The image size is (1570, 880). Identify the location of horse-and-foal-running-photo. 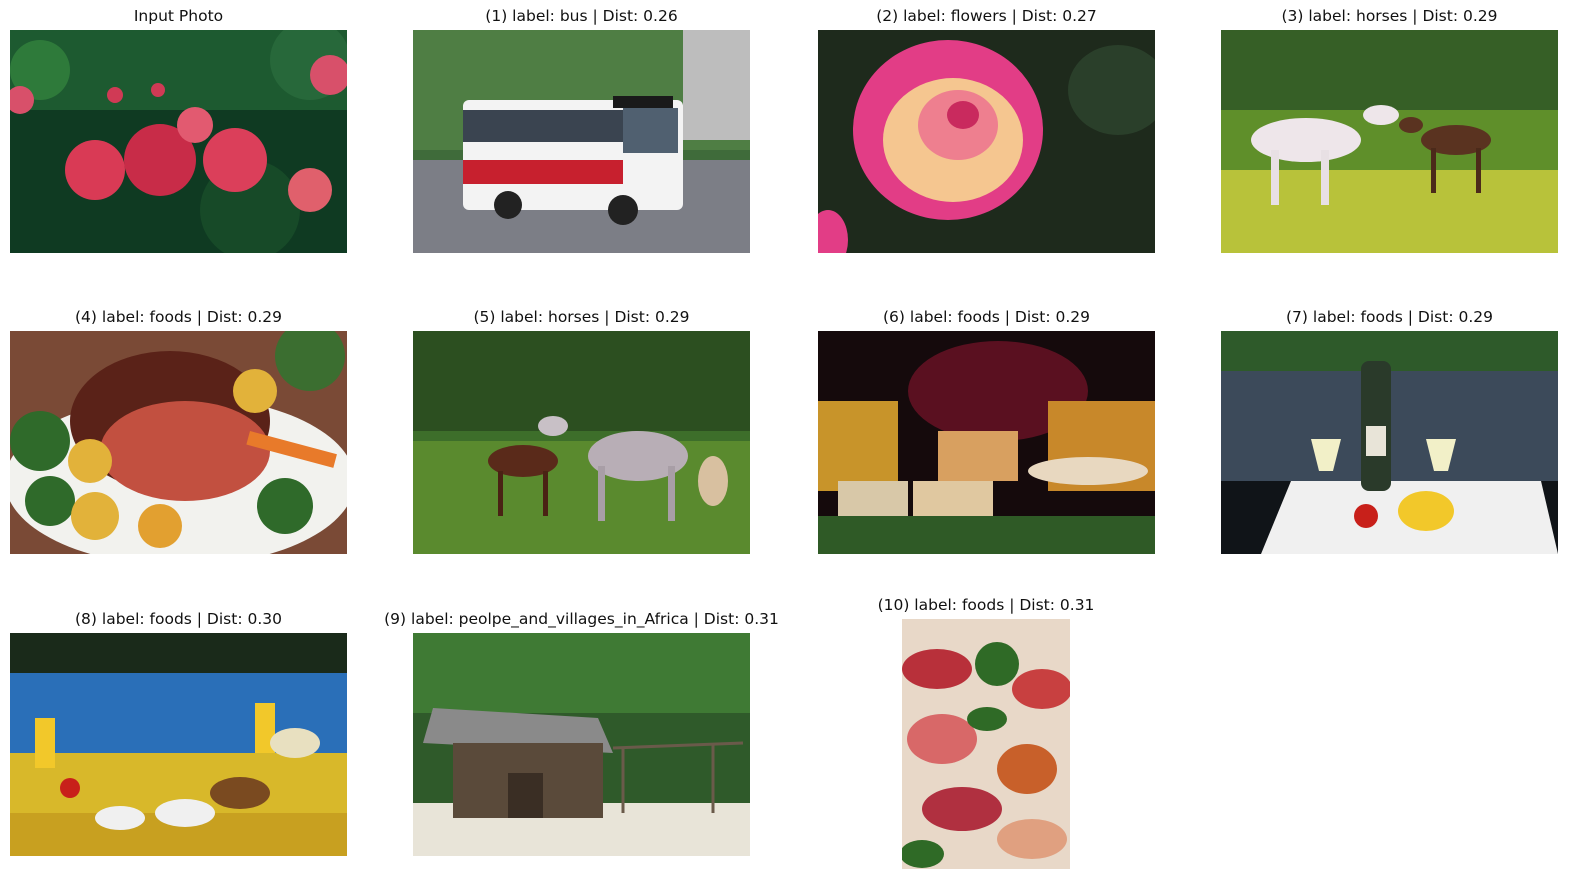
(581, 442).